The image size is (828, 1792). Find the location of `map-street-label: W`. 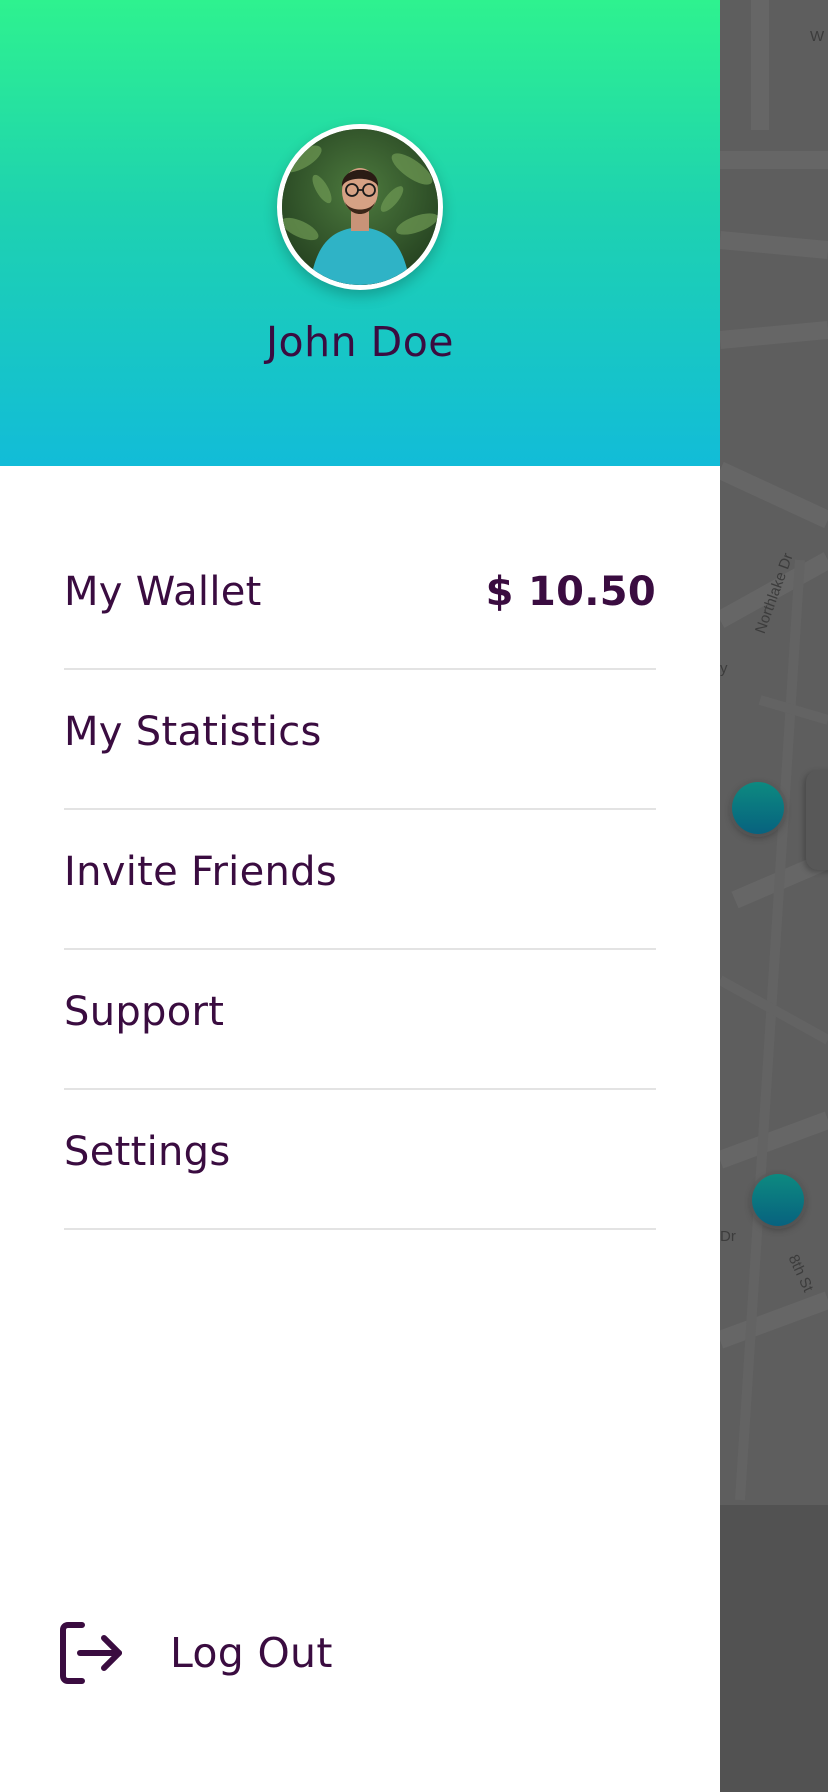

map-street-label: W is located at coordinates (817, 36).